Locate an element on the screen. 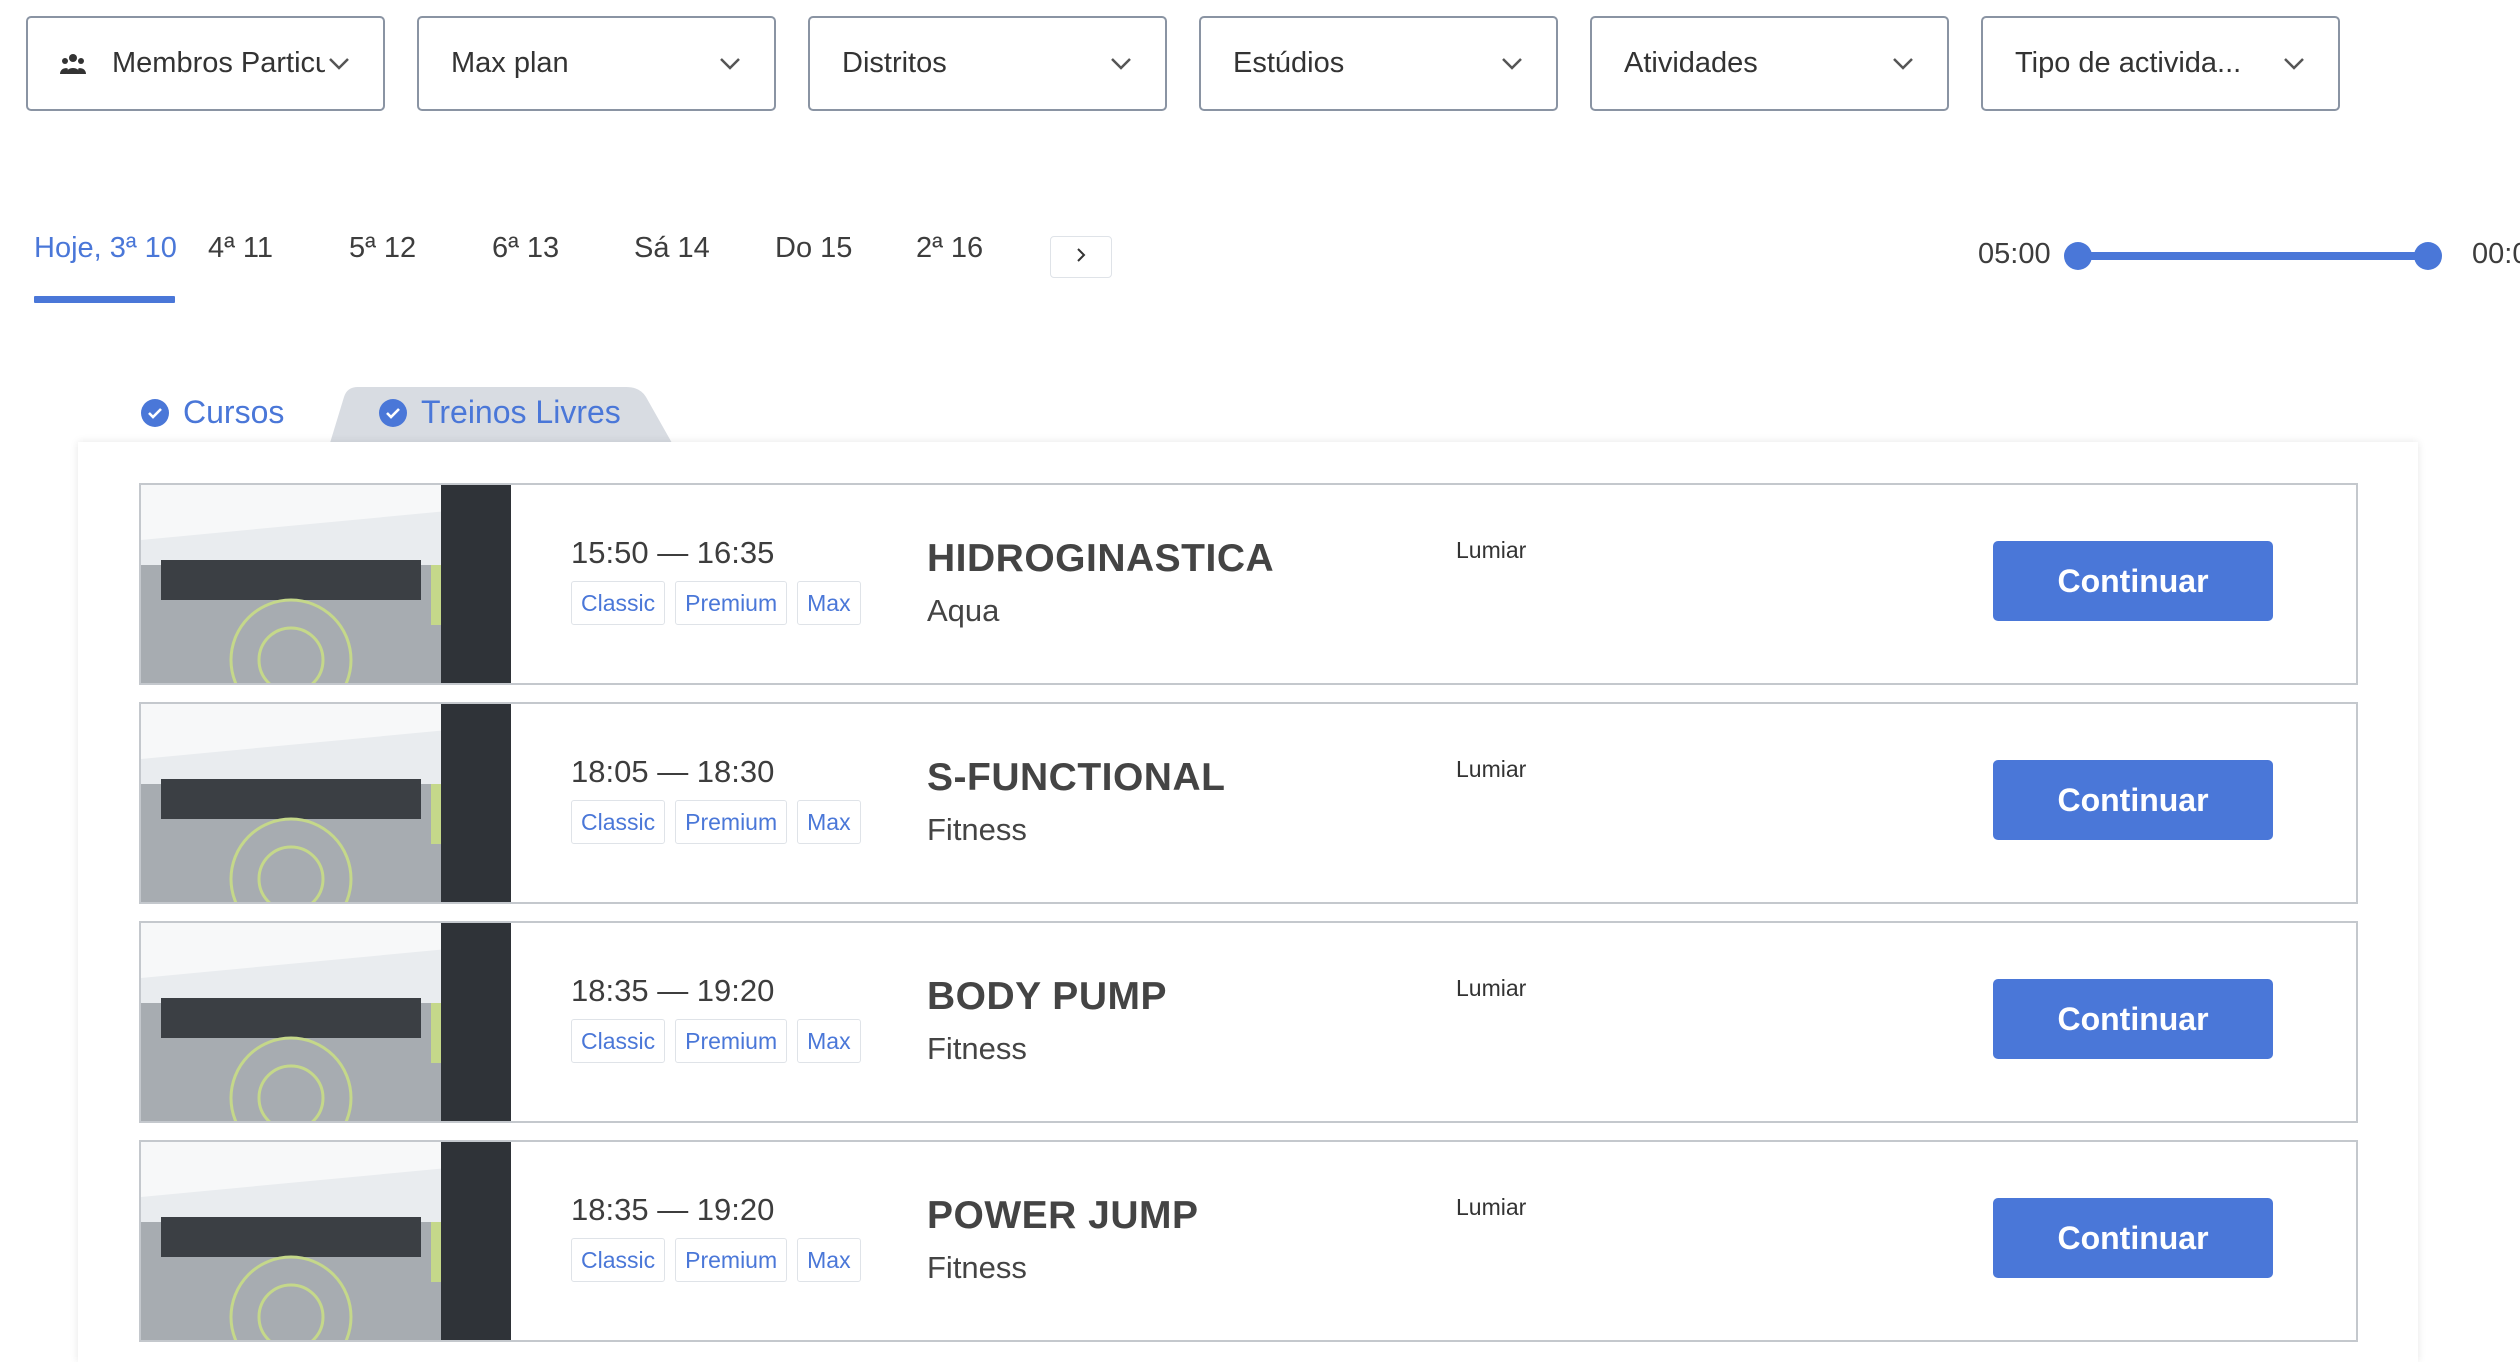 The width and height of the screenshot is (2520, 1362). time-range-slider: 05:00 00:00 is located at coordinates (2249, 257).